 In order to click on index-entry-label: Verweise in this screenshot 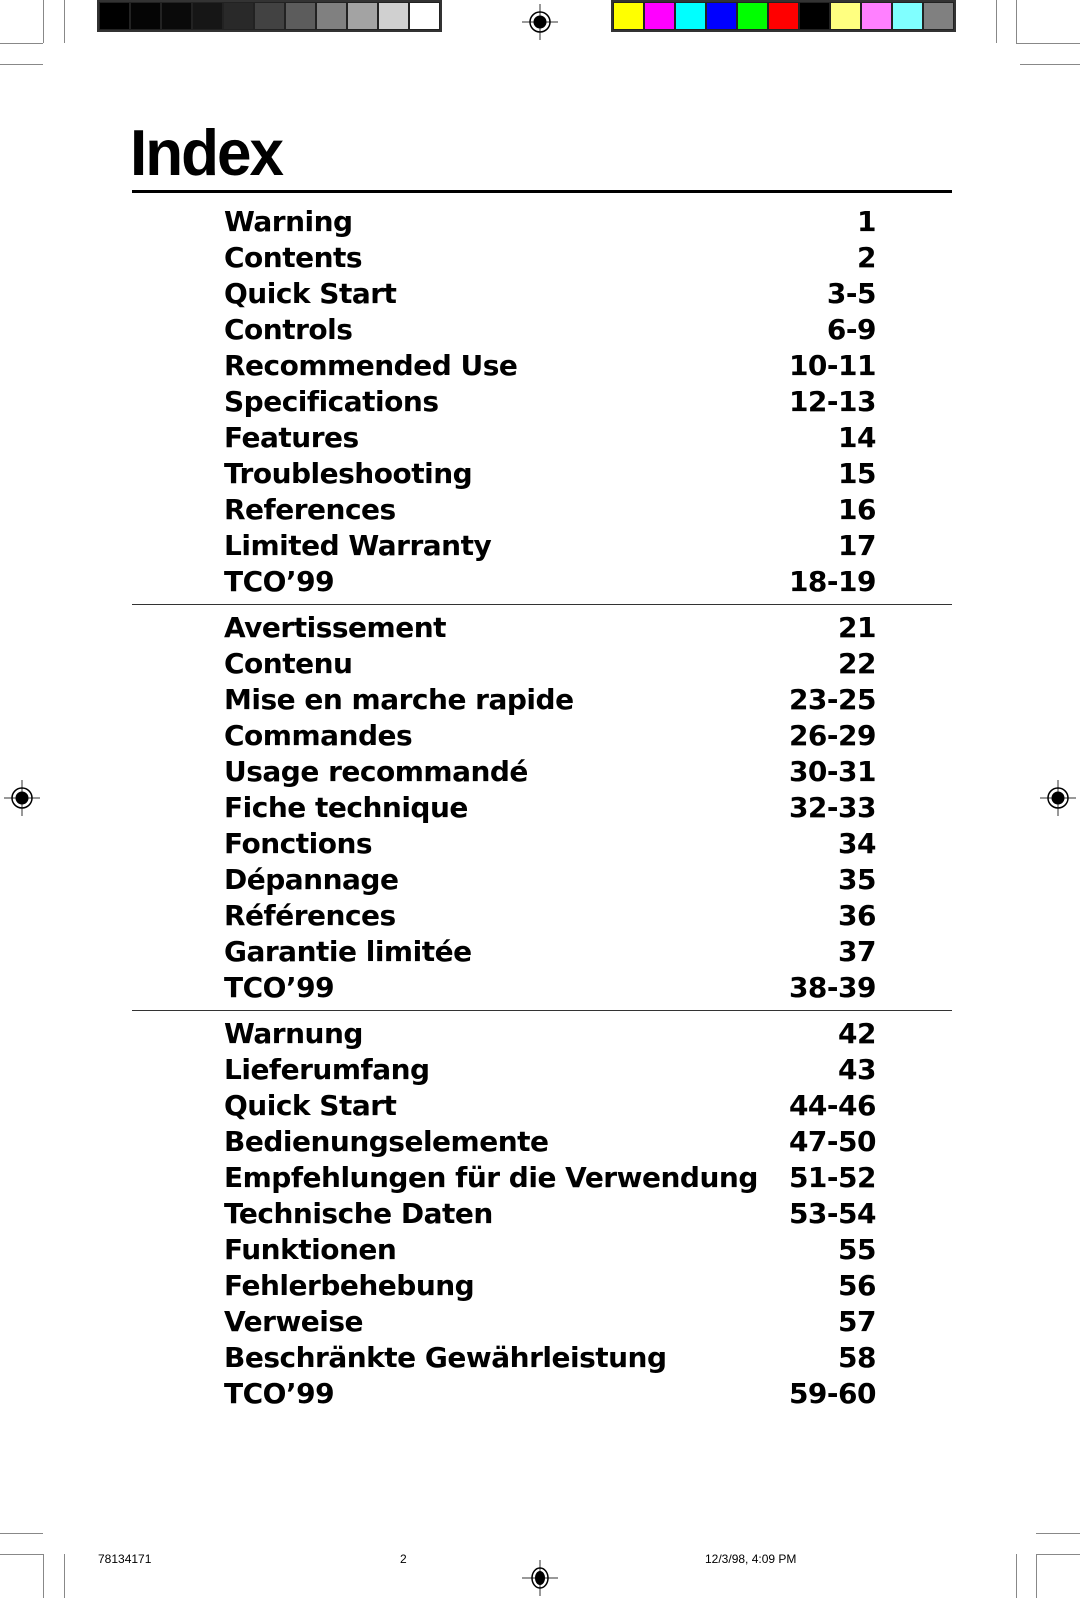, I will do `click(294, 1321)`.